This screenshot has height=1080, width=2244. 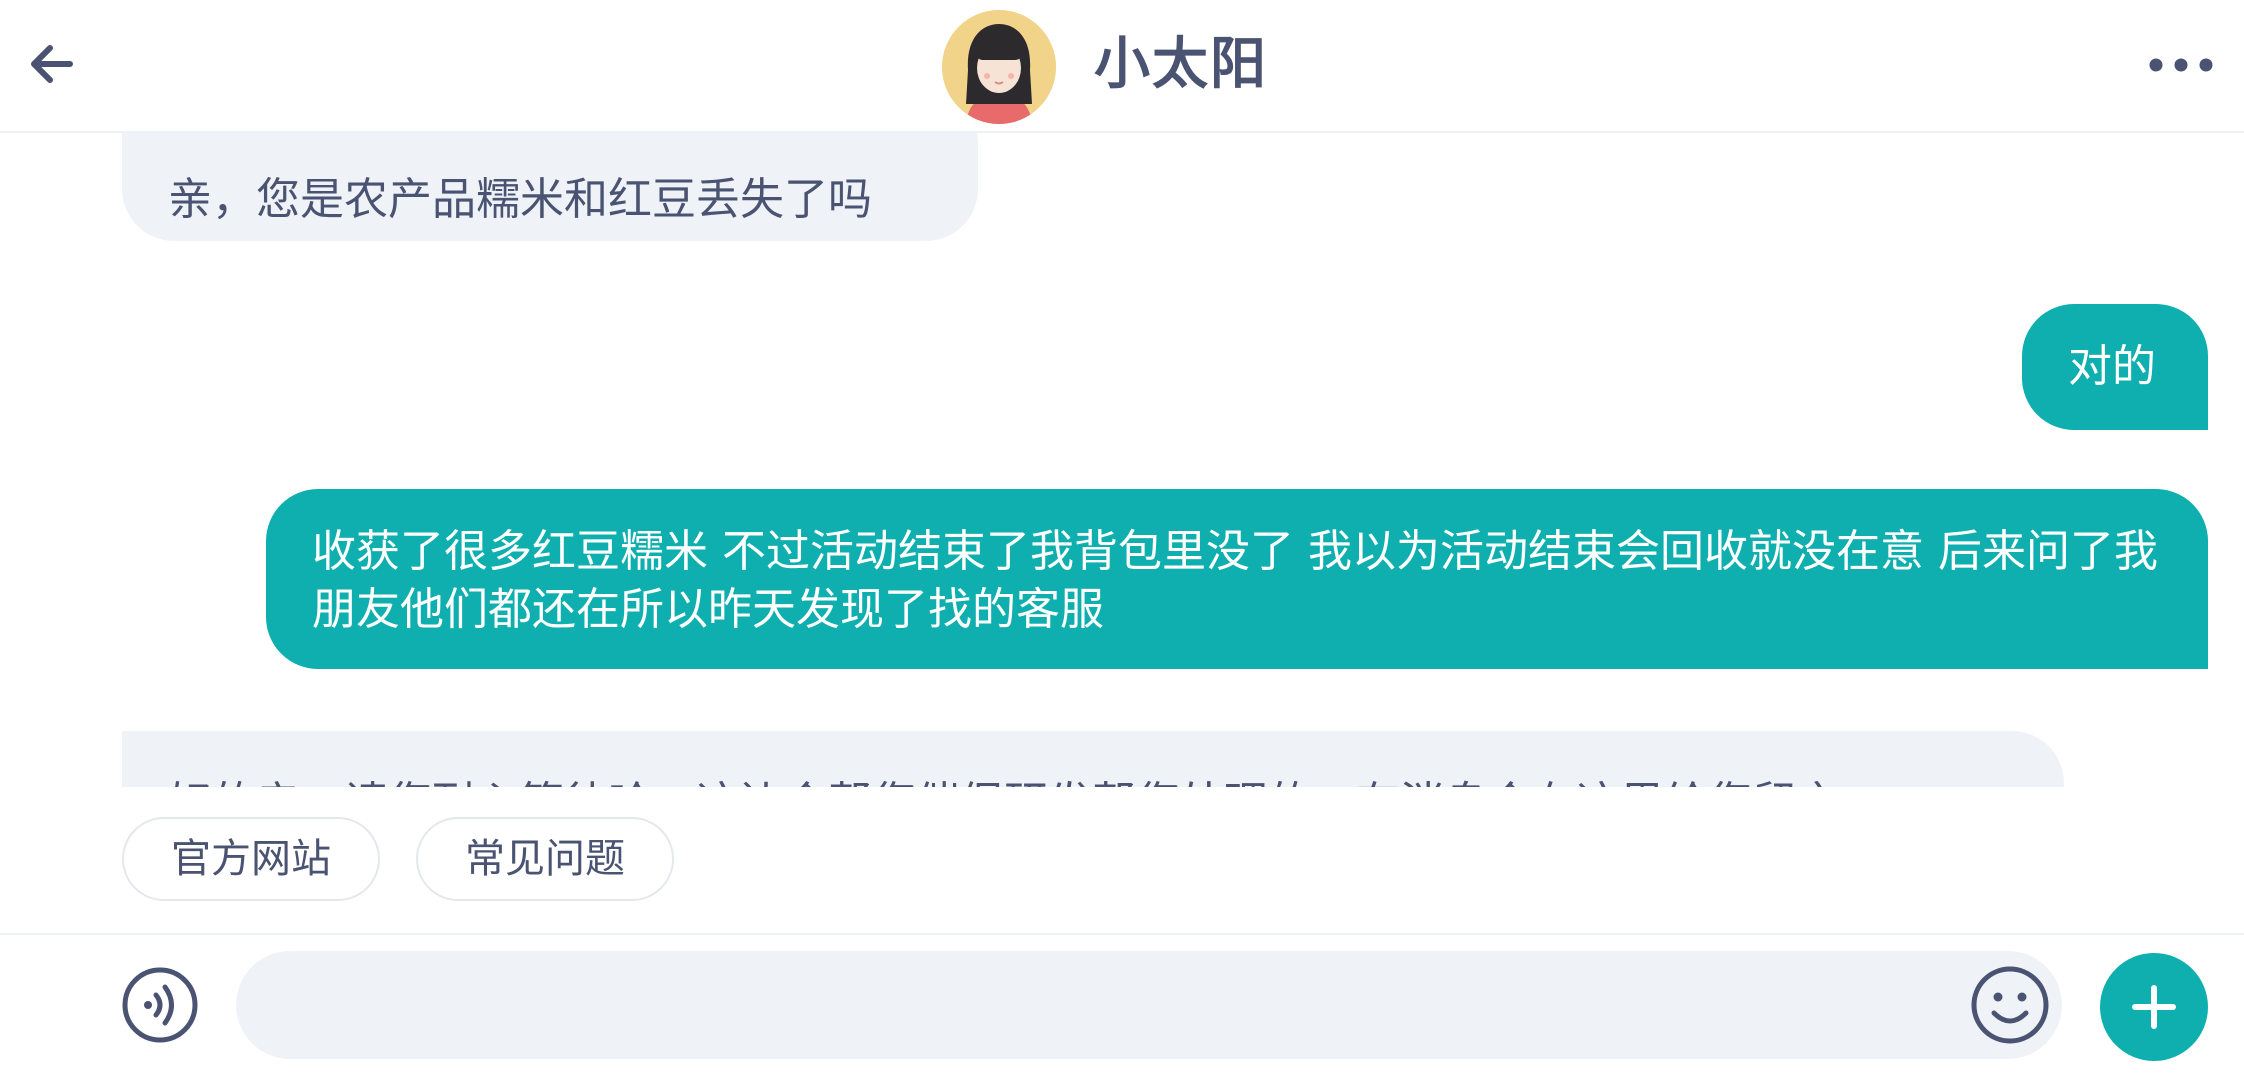 What do you see at coordinates (1093, 759) in the screenshot?
I see `message-bubble-incoming: 好的亲，请您耐心等待哈，这边会帮您催促研发帮您处理的，有消息会在这里给您留言` at bounding box center [1093, 759].